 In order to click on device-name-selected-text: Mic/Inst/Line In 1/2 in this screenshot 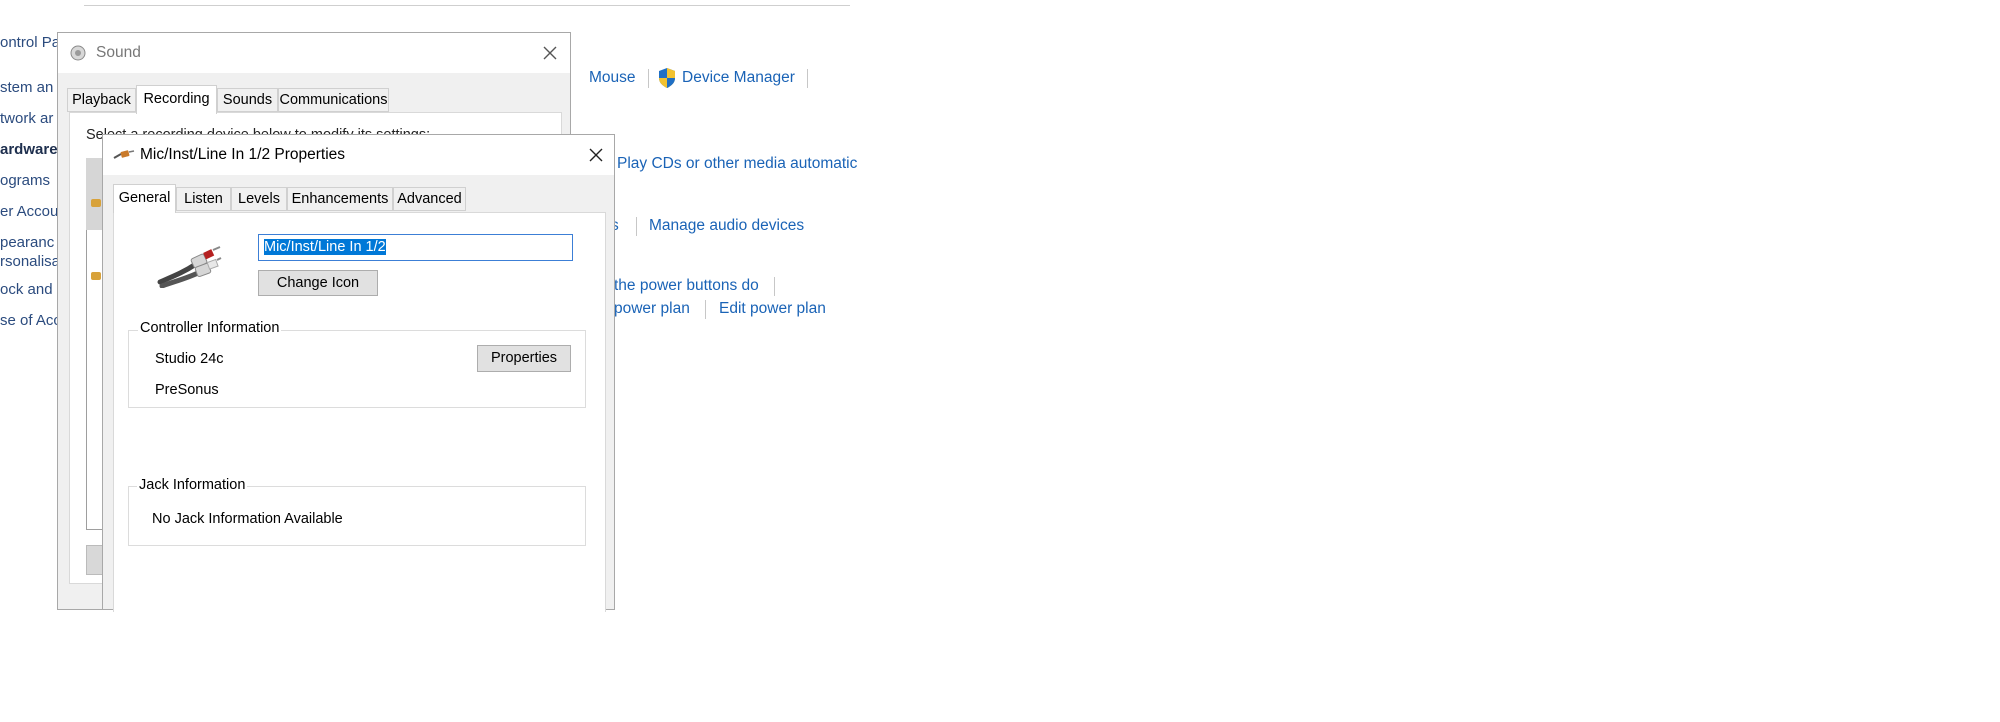, I will do `click(325, 247)`.